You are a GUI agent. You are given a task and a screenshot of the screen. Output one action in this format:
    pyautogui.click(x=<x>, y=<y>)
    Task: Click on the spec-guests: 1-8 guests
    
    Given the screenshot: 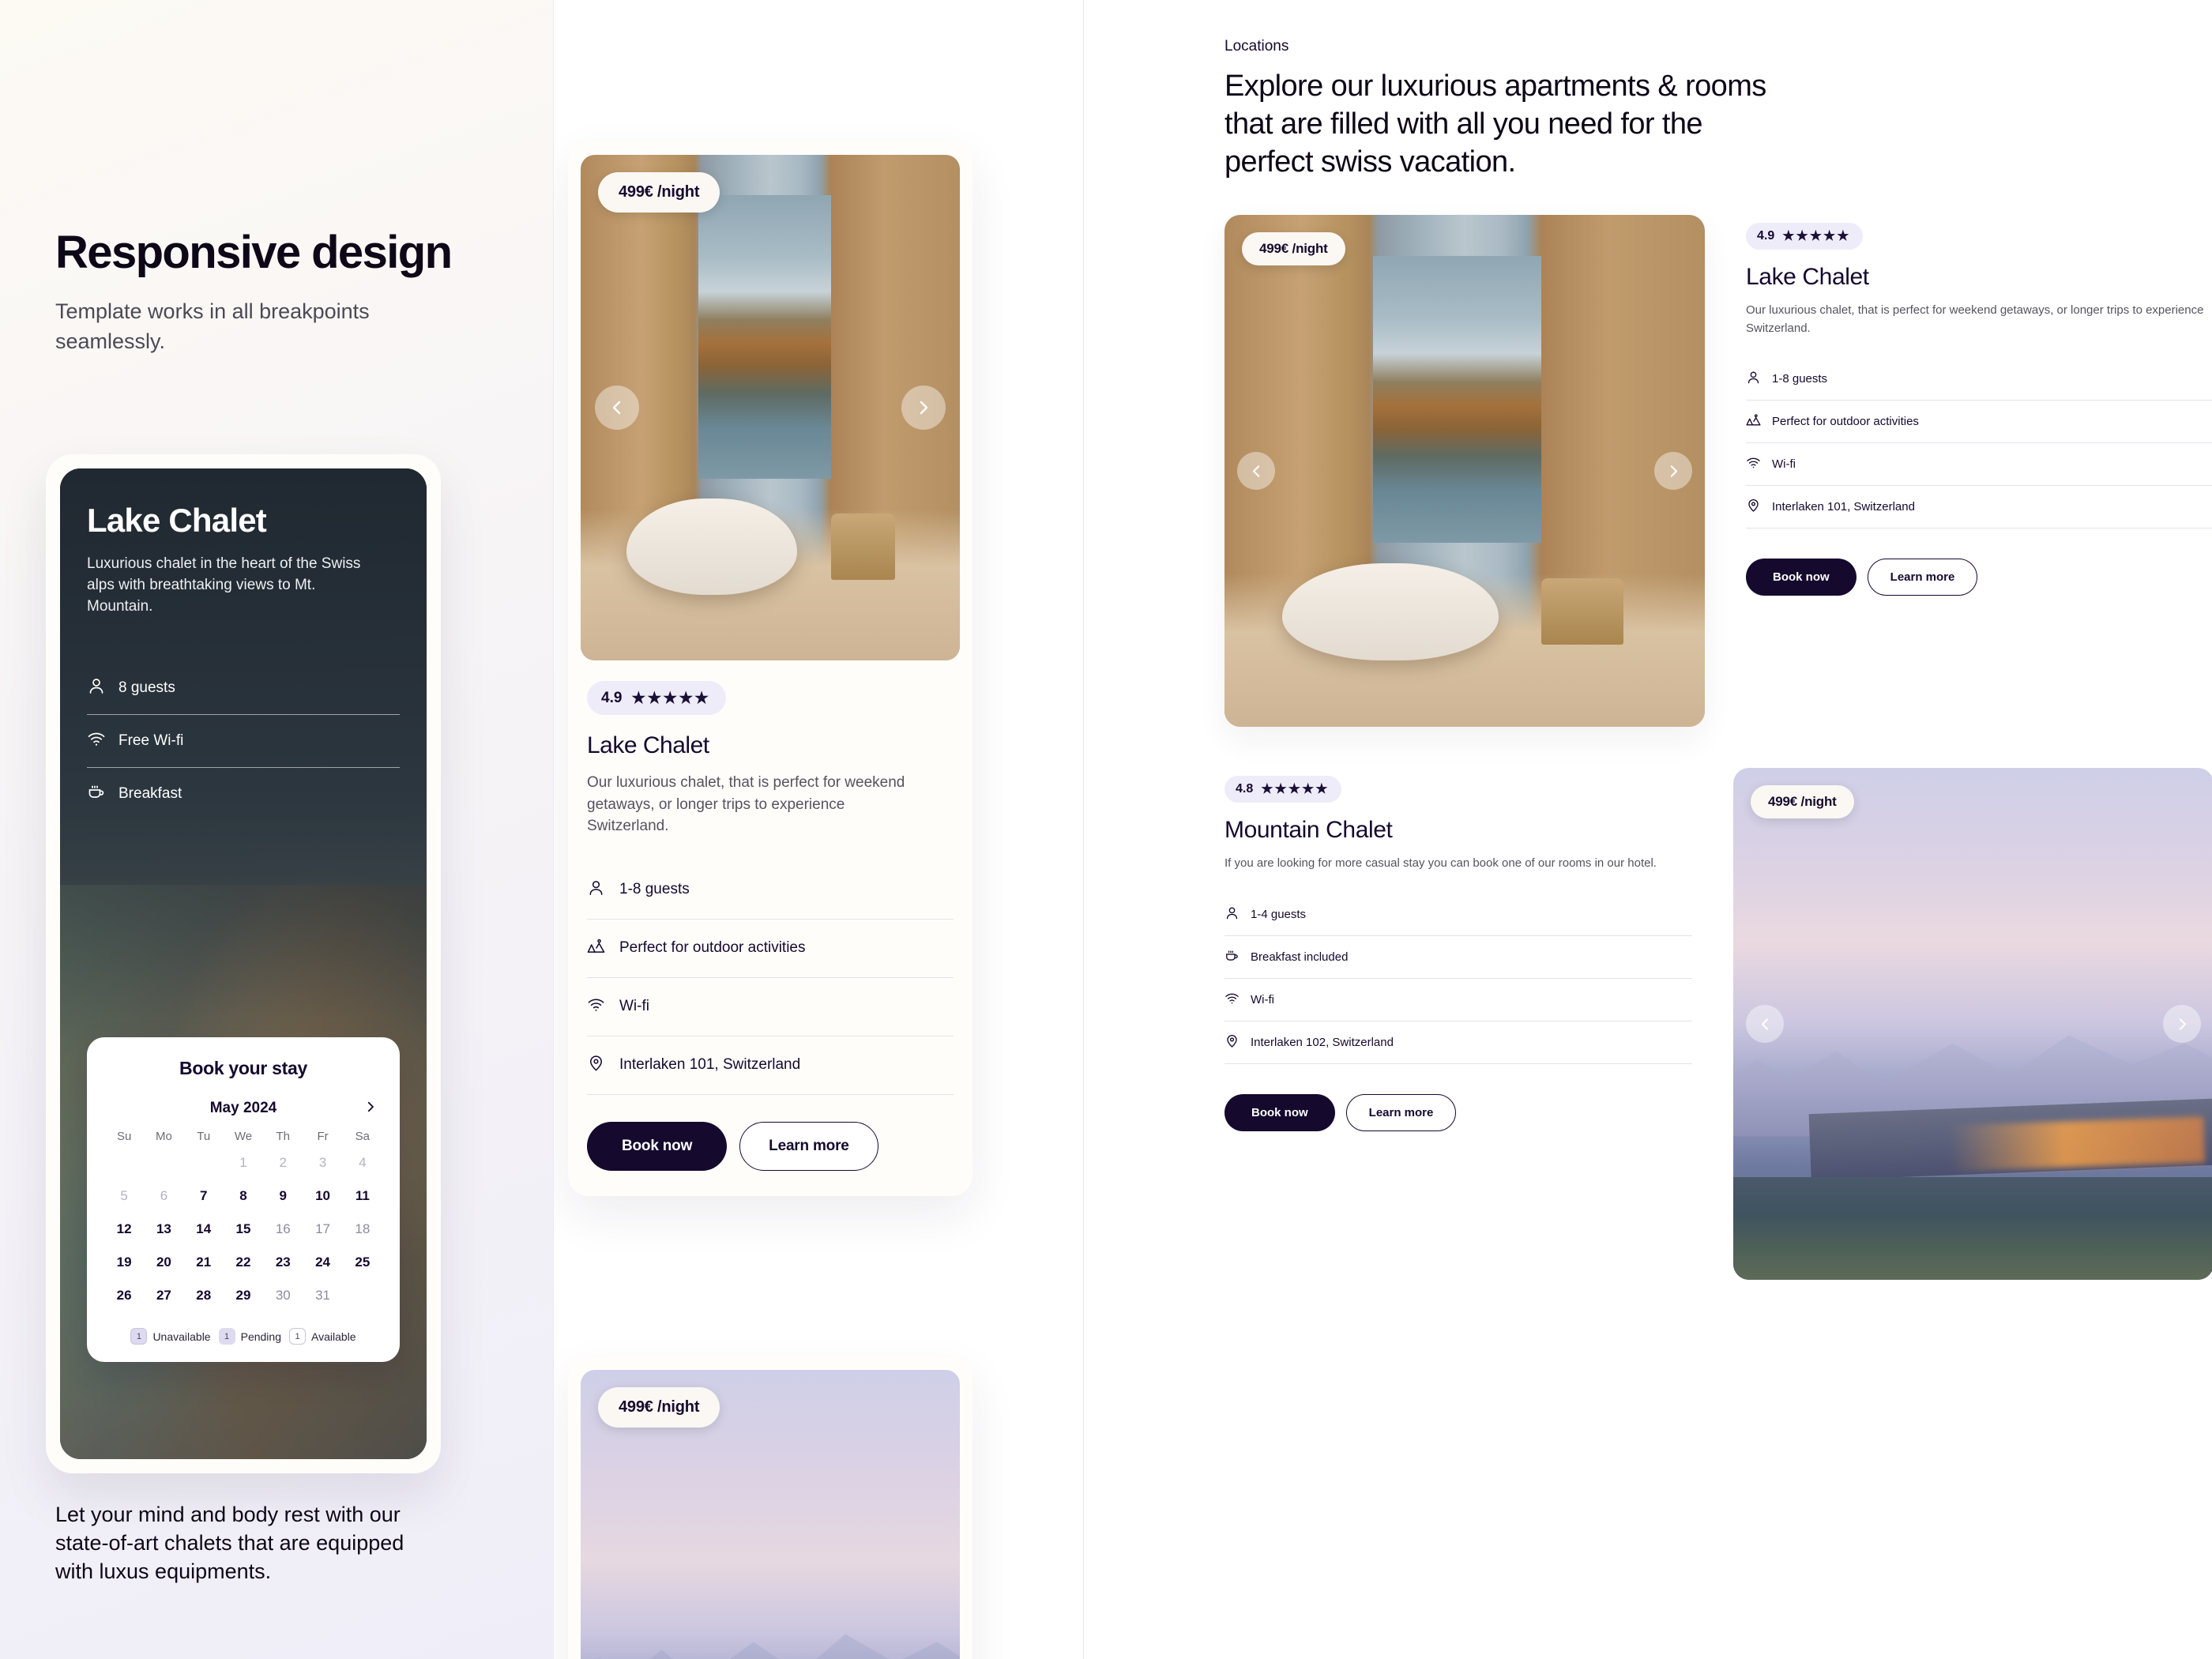 What is the action you would take?
    pyautogui.click(x=1979, y=379)
    